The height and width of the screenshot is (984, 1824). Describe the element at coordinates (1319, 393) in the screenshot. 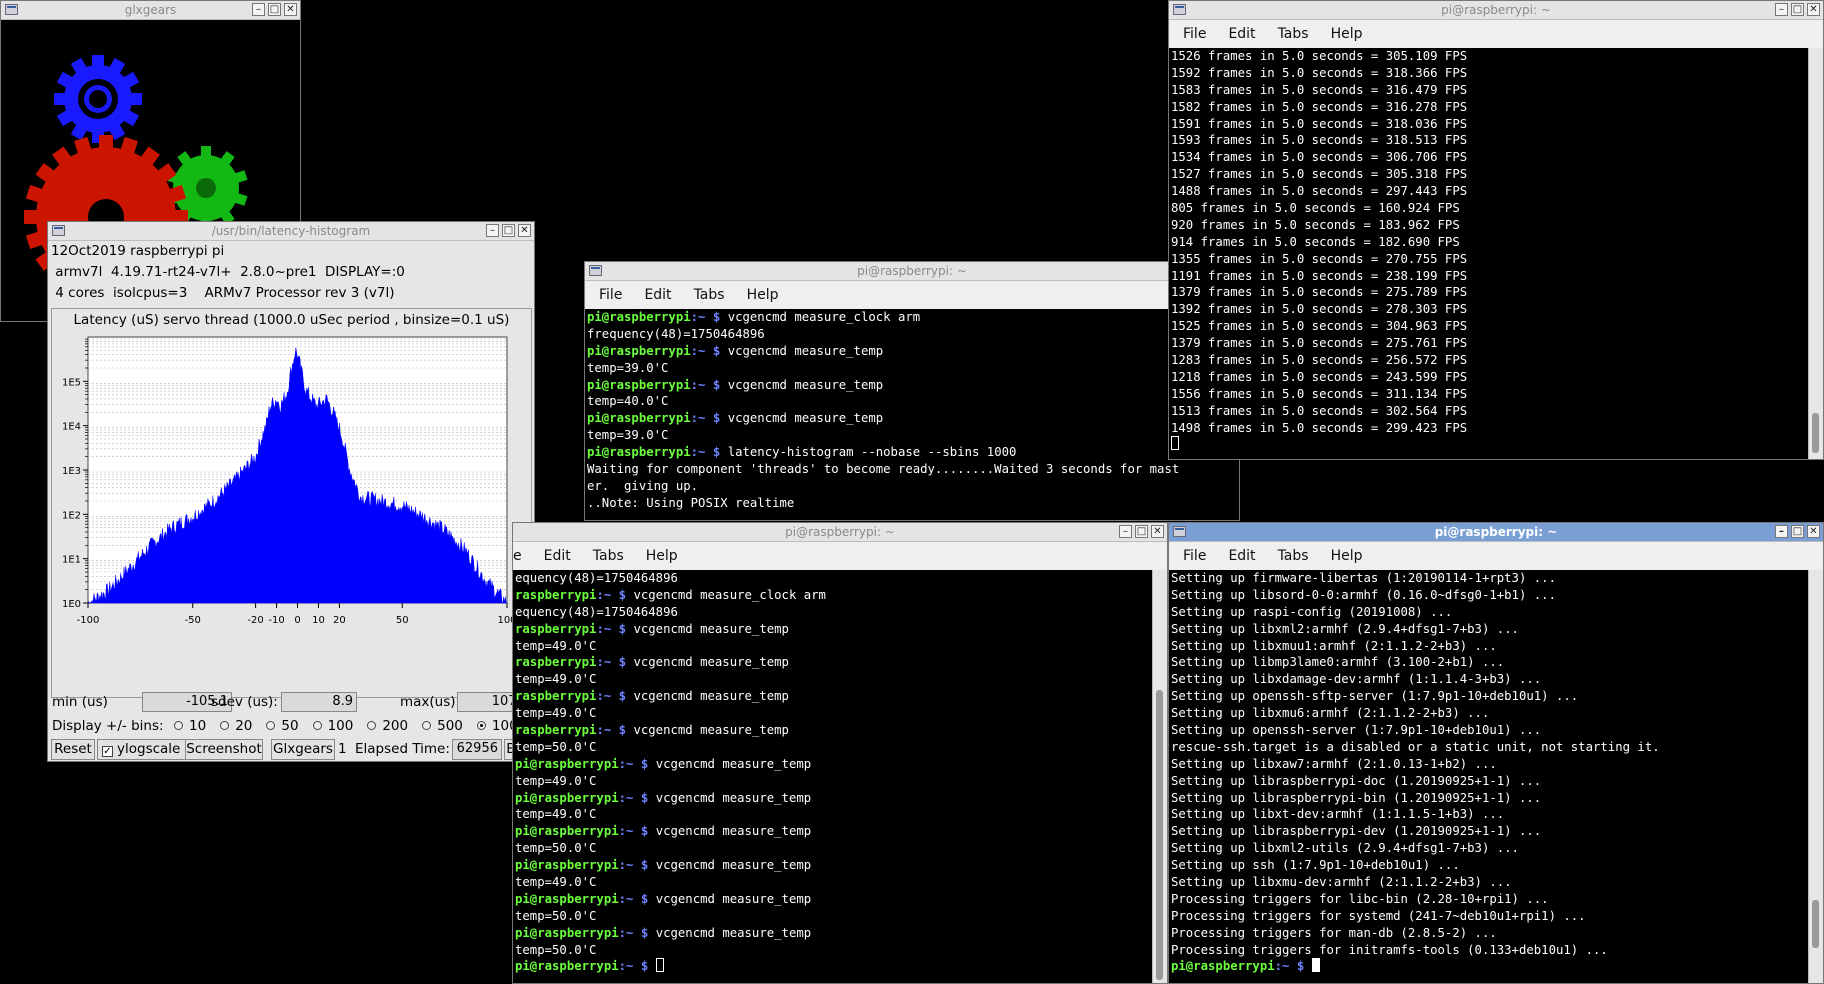

I see `output-text: 1556 frames in 5.0 seconds = 311.134 FPS` at that location.